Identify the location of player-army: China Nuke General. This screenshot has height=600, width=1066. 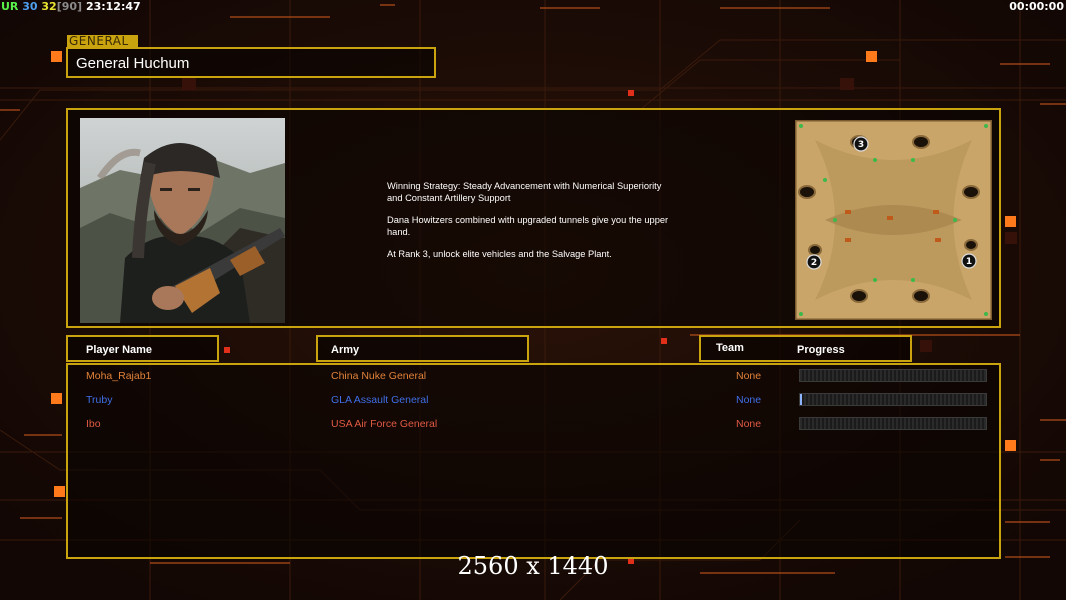
(379, 376).